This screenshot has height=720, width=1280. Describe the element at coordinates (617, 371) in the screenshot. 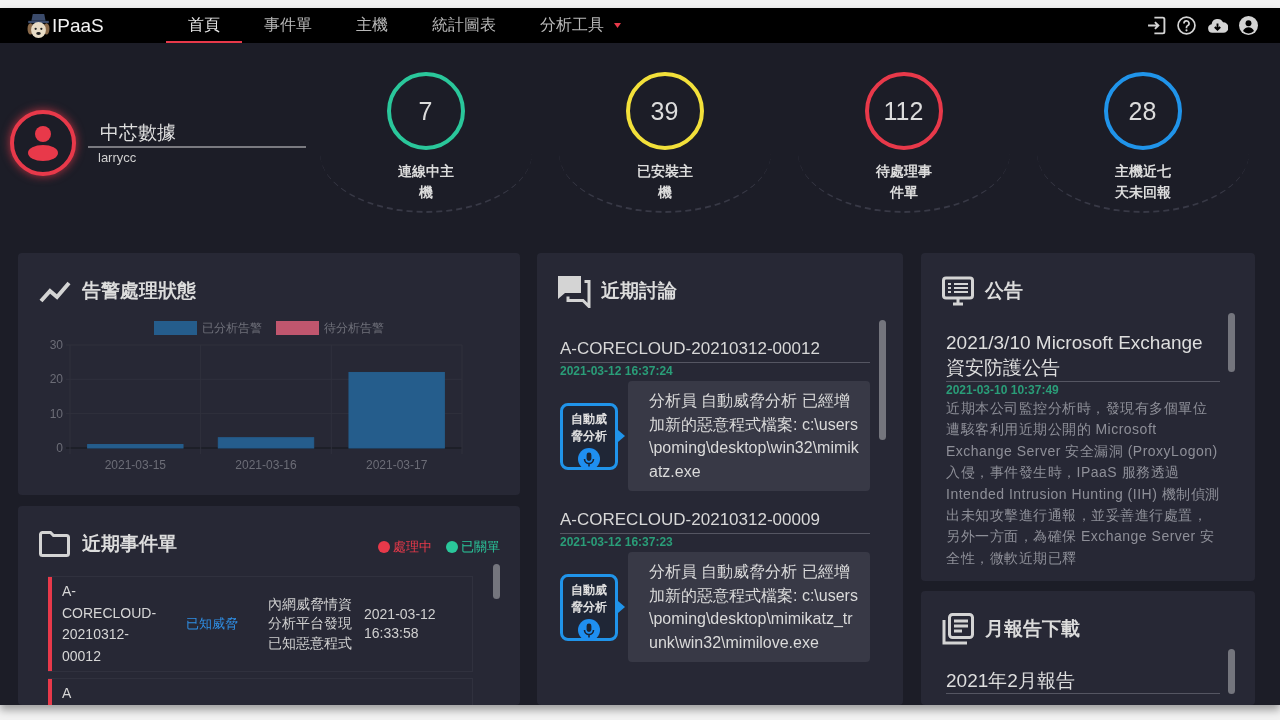

I see `timestamp: 2021-03-12 16:37:24` at that location.